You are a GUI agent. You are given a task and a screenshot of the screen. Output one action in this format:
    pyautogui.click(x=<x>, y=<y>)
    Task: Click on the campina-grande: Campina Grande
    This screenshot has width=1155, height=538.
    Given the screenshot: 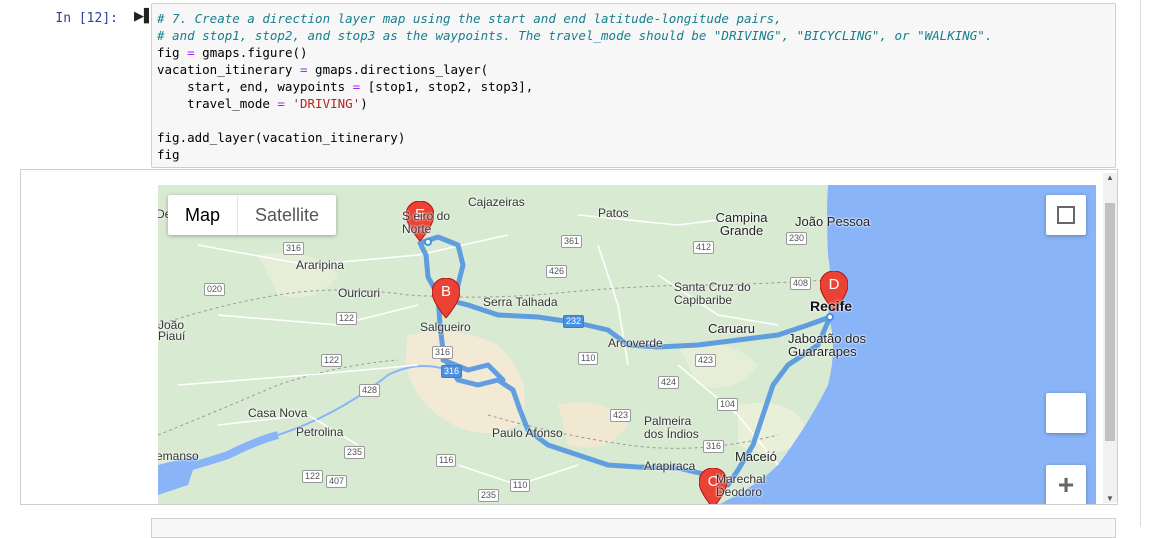 What is the action you would take?
    pyautogui.click(x=741, y=224)
    